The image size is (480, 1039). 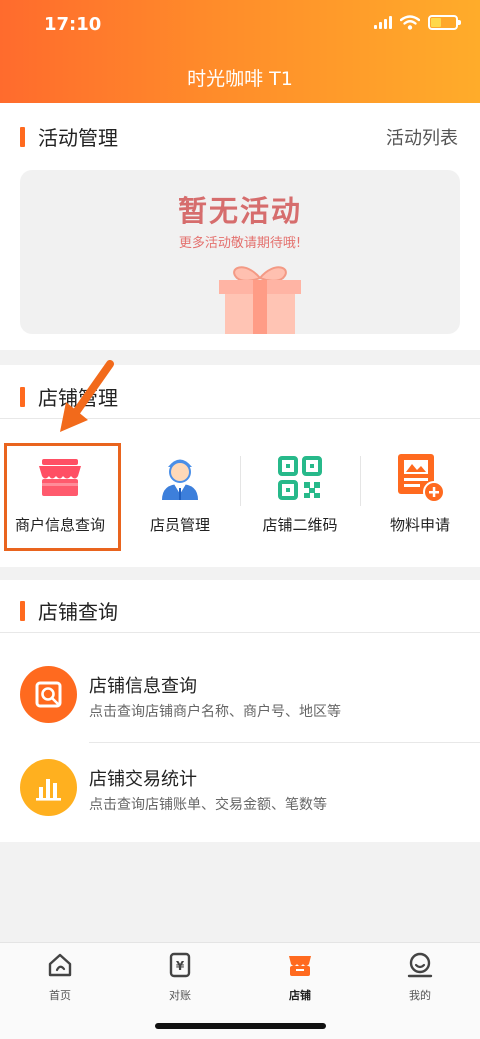 What do you see at coordinates (180, 995) in the screenshot?
I see `tab-label: 对账` at bounding box center [180, 995].